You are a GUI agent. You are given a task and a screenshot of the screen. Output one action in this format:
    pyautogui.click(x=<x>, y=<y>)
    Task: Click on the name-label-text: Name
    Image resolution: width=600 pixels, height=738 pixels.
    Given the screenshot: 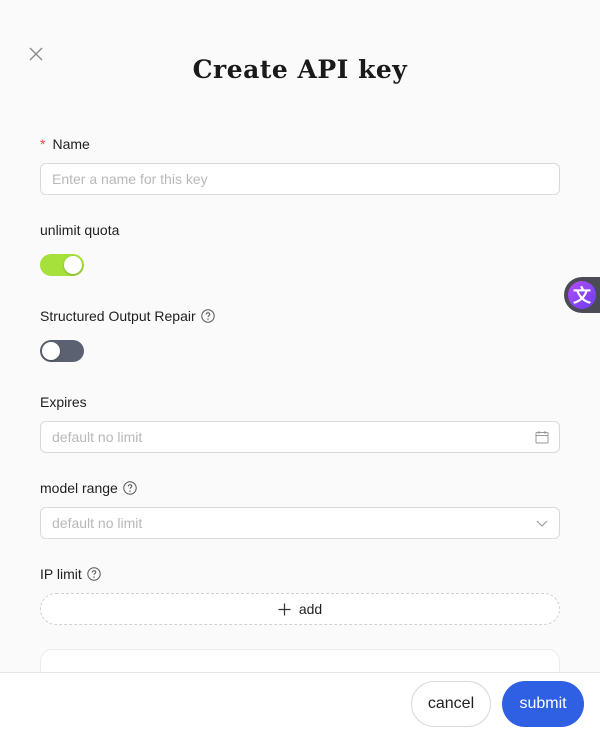 What is the action you would take?
    pyautogui.click(x=71, y=144)
    